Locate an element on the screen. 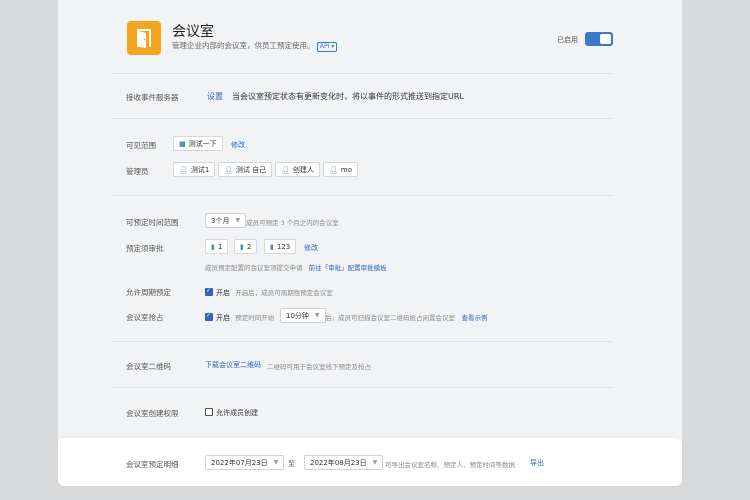 The height and width of the screenshot is (500, 750). description-text: 管理企业内部的会议室，供员工预定使用。 is located at coordinates (243, 45).